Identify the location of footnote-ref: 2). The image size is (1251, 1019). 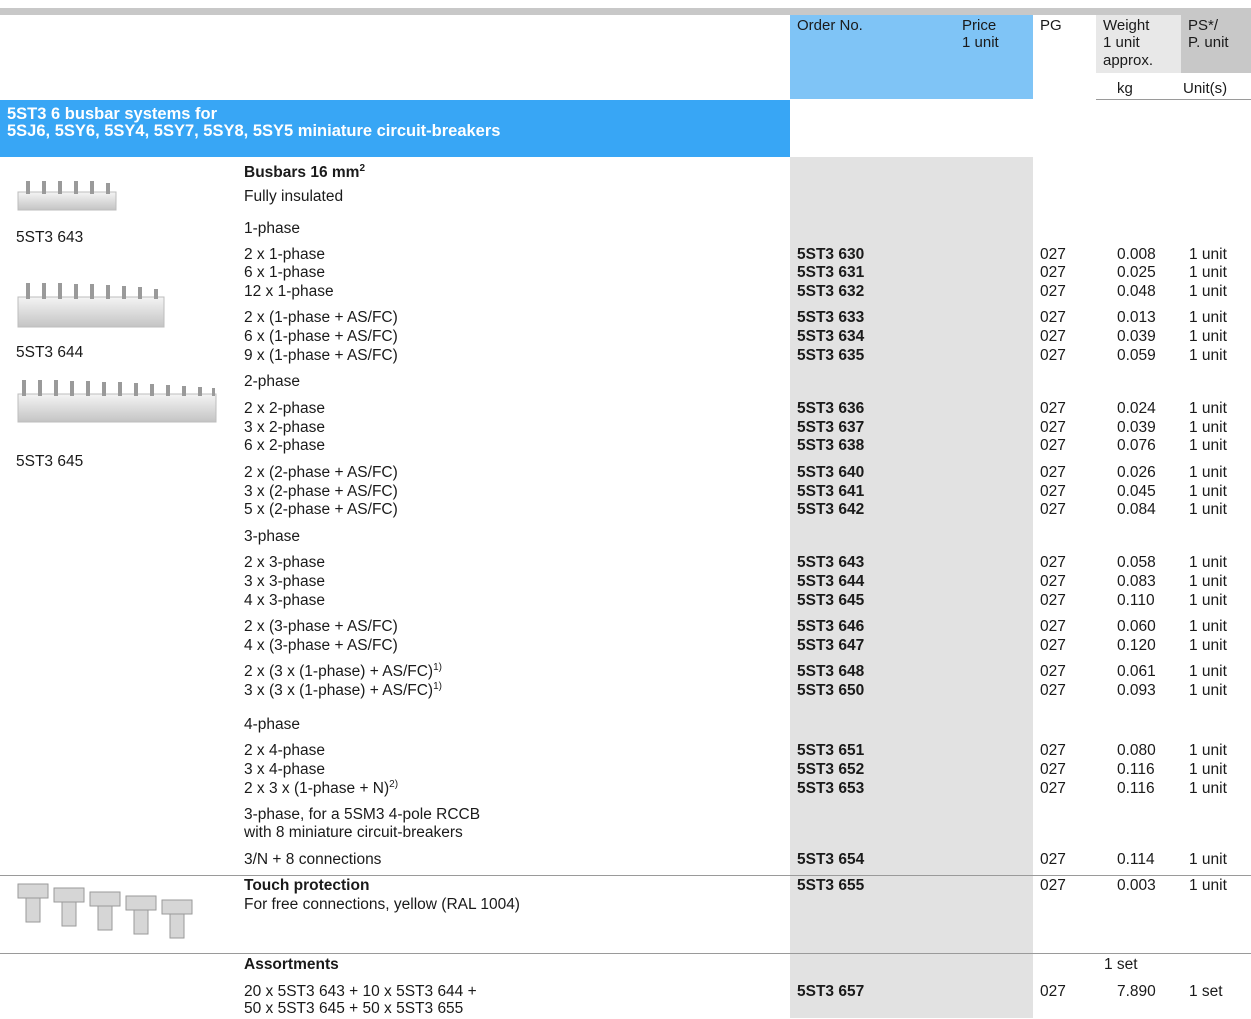
(394, 784).